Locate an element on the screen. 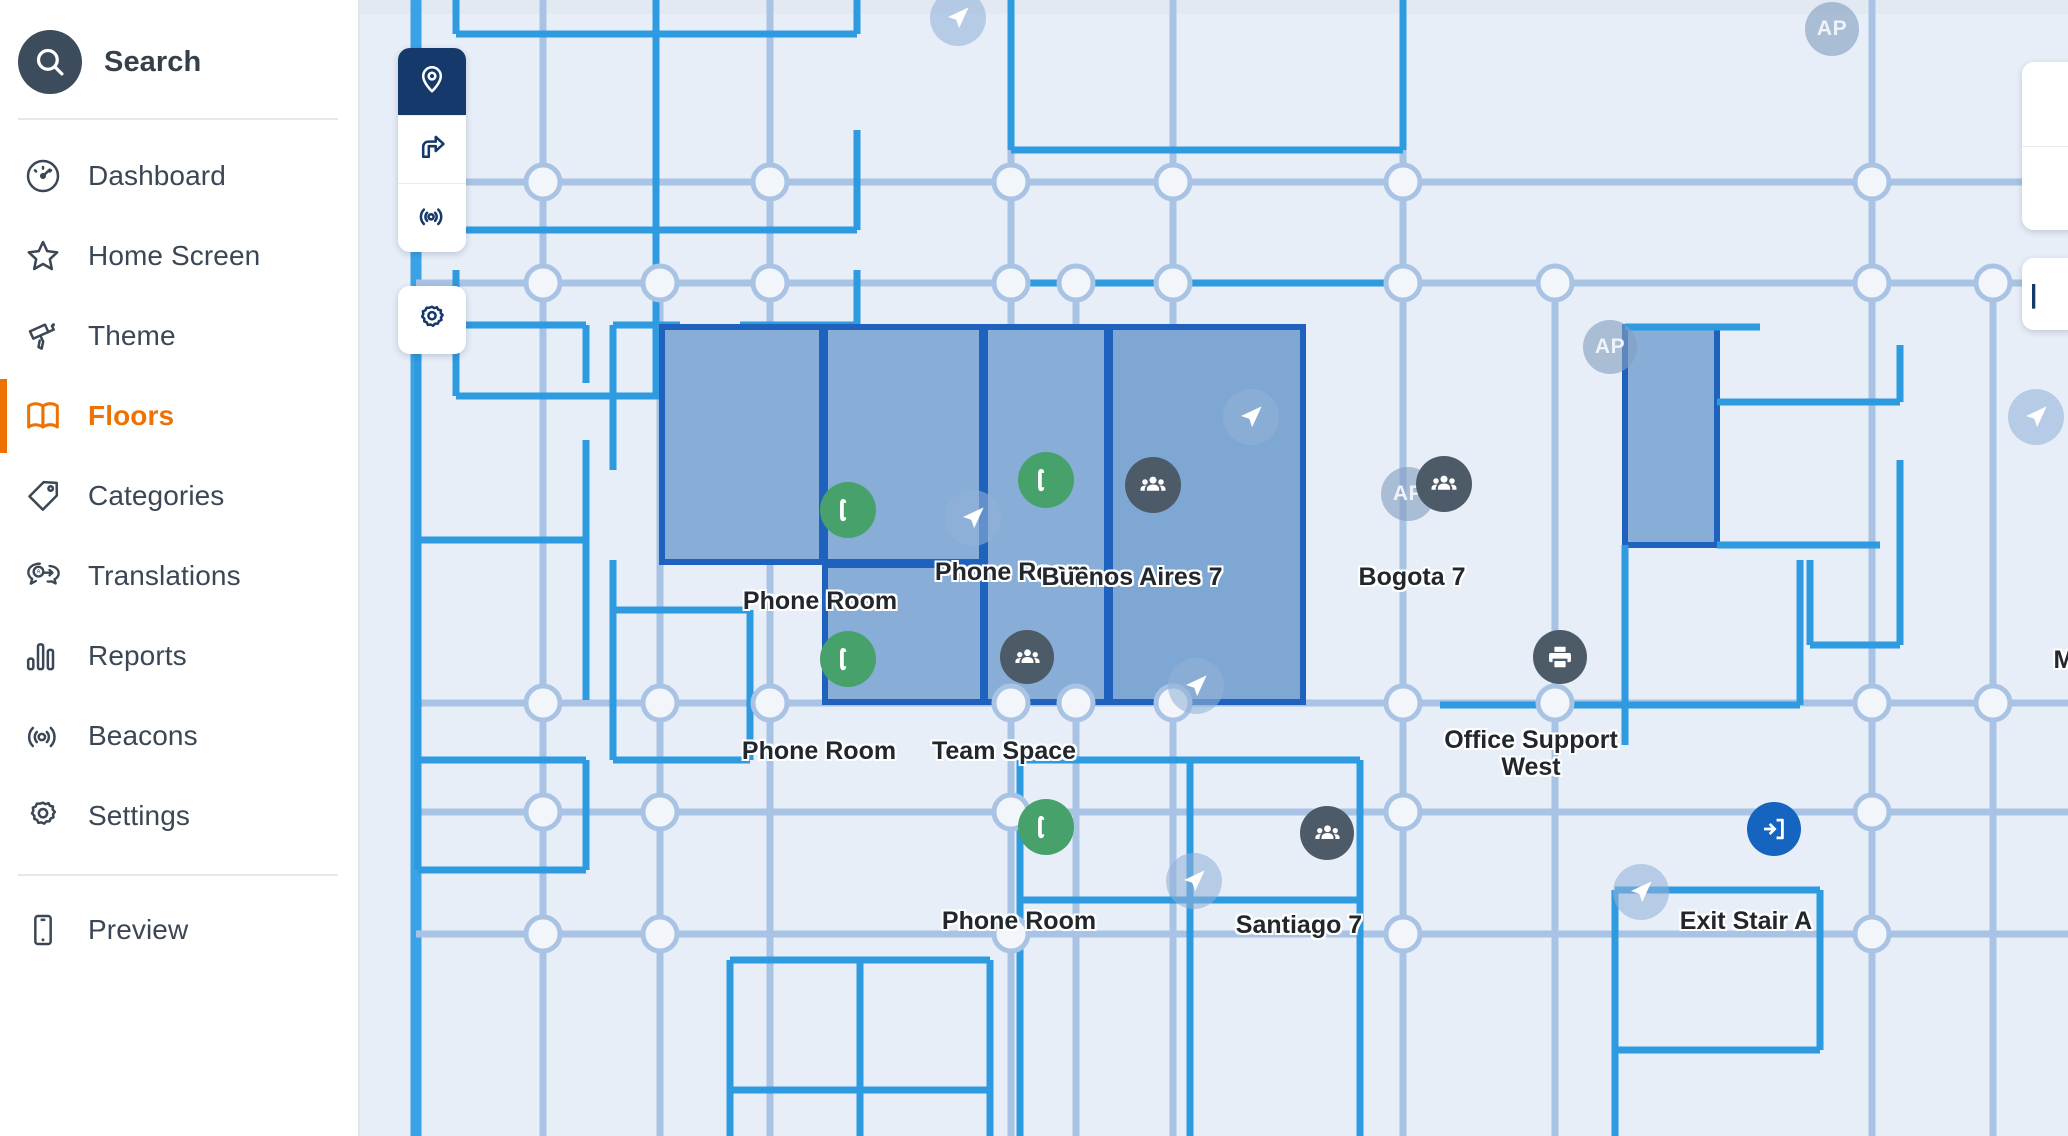  map-zoom-control-panel is located at coordinates (2045, 146).